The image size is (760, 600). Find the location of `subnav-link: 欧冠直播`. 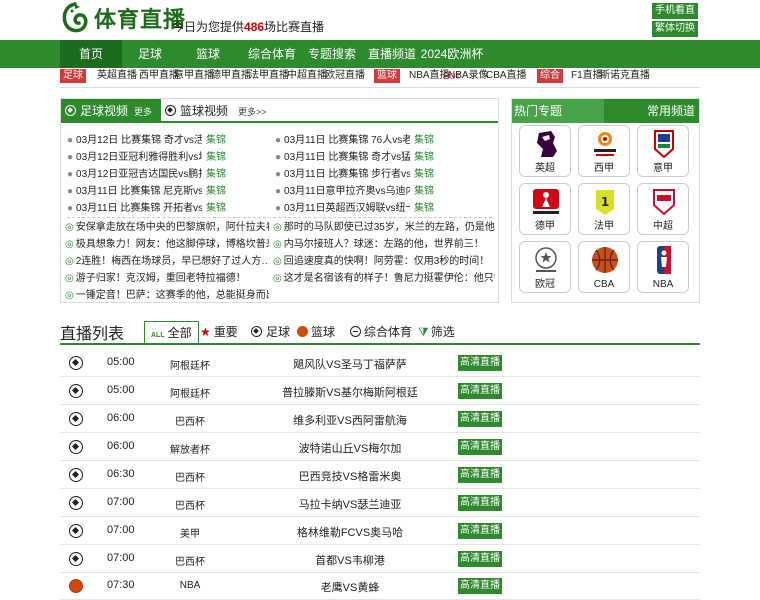

subnav-link: 欧冠直播 is located at coordinates (345, 76).